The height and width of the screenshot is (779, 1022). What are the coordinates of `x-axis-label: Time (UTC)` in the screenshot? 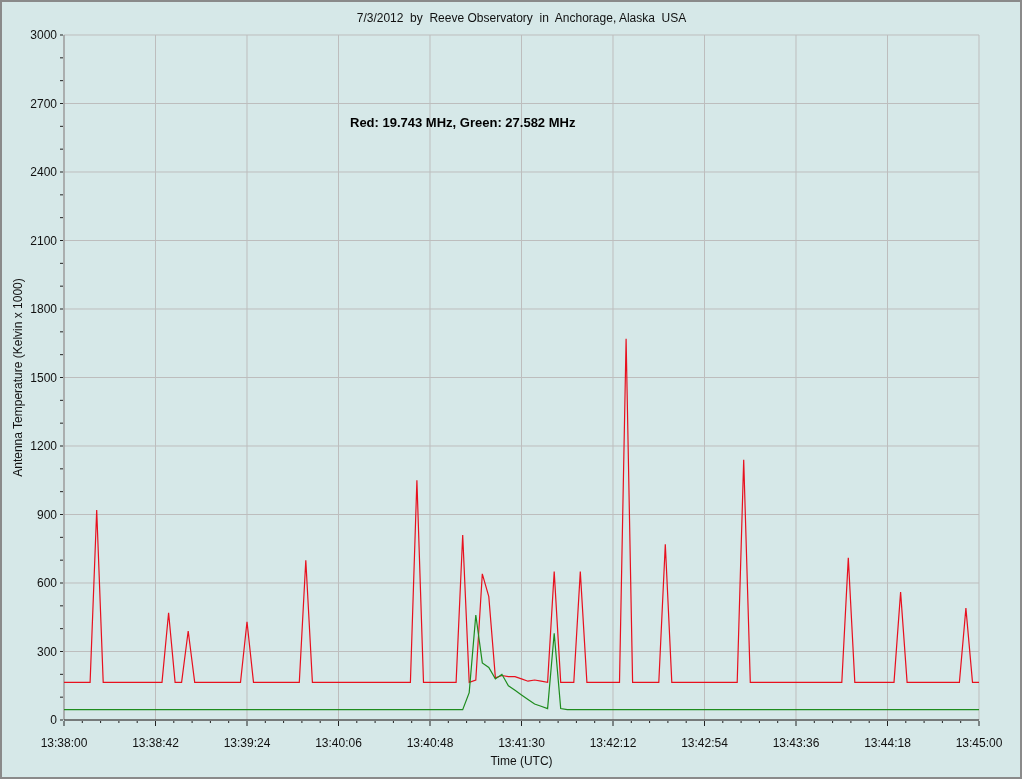 It's located at (521, 761).